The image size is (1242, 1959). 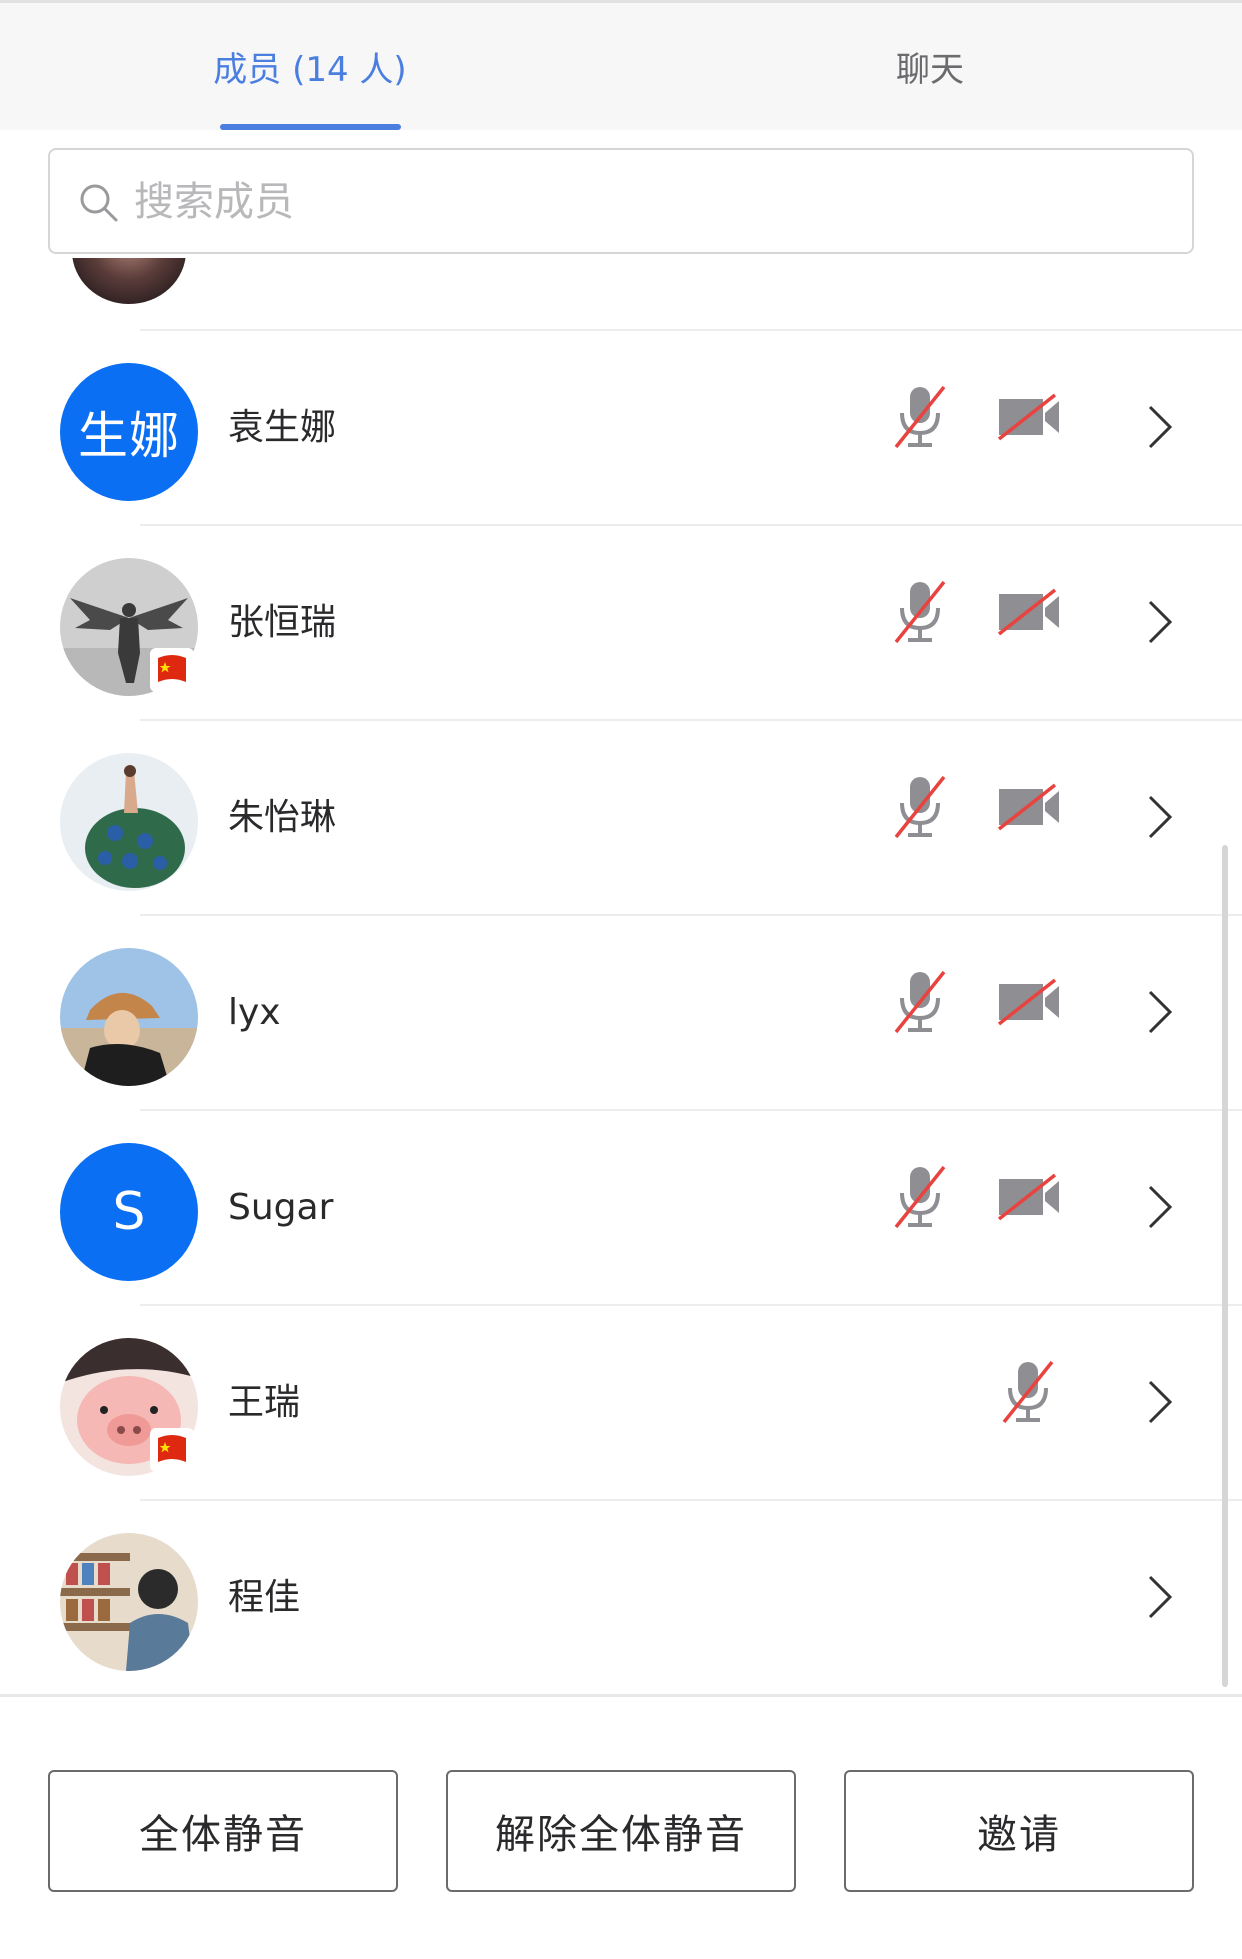 I want to click on tab-members: 成员 (14 人), so click(x=310, y=66).